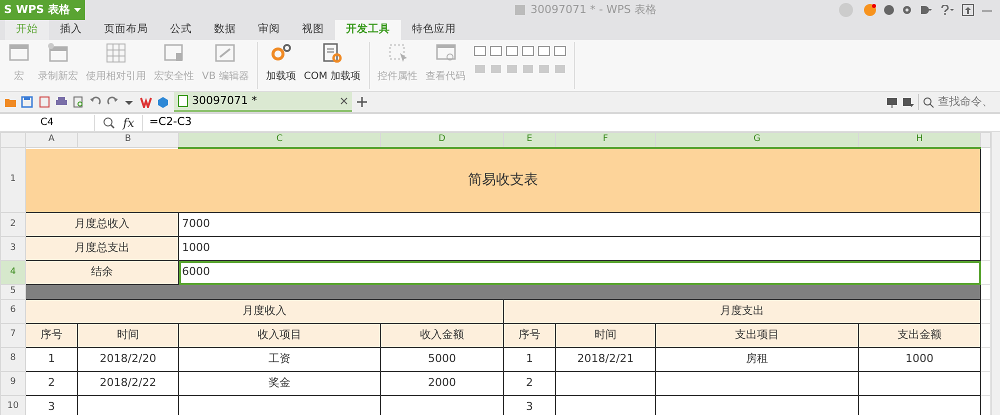 The height and width of the screenshot is (415, 1000). Describe the element at coordinates (281, 65) in the screenshot. I see `ribbon-button: 加载项` at that location.